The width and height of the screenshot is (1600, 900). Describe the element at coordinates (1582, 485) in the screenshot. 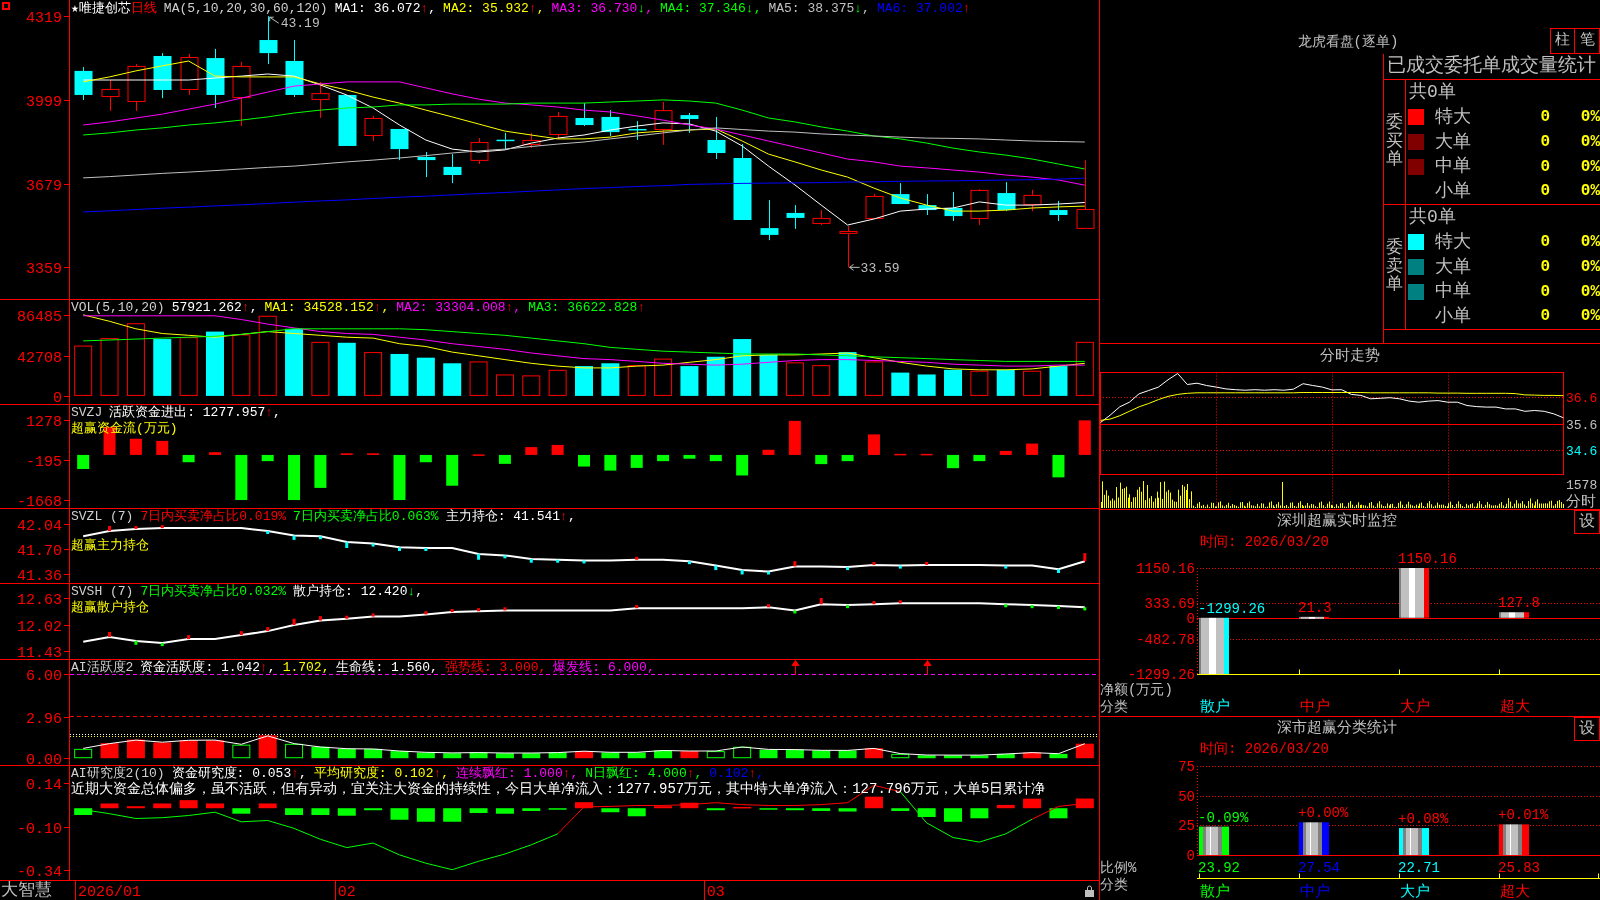

I see `axis-label: 1578` at that location.